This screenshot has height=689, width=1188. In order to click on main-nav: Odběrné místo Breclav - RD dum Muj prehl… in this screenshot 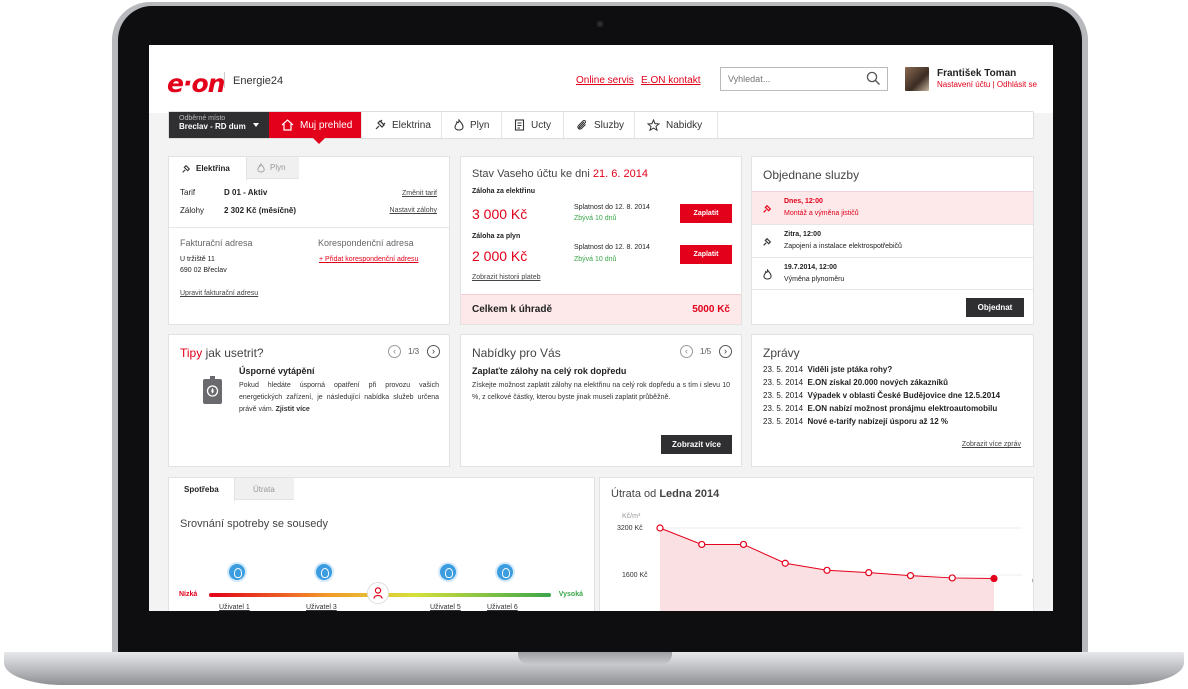, I will do `click(601, 127)`.